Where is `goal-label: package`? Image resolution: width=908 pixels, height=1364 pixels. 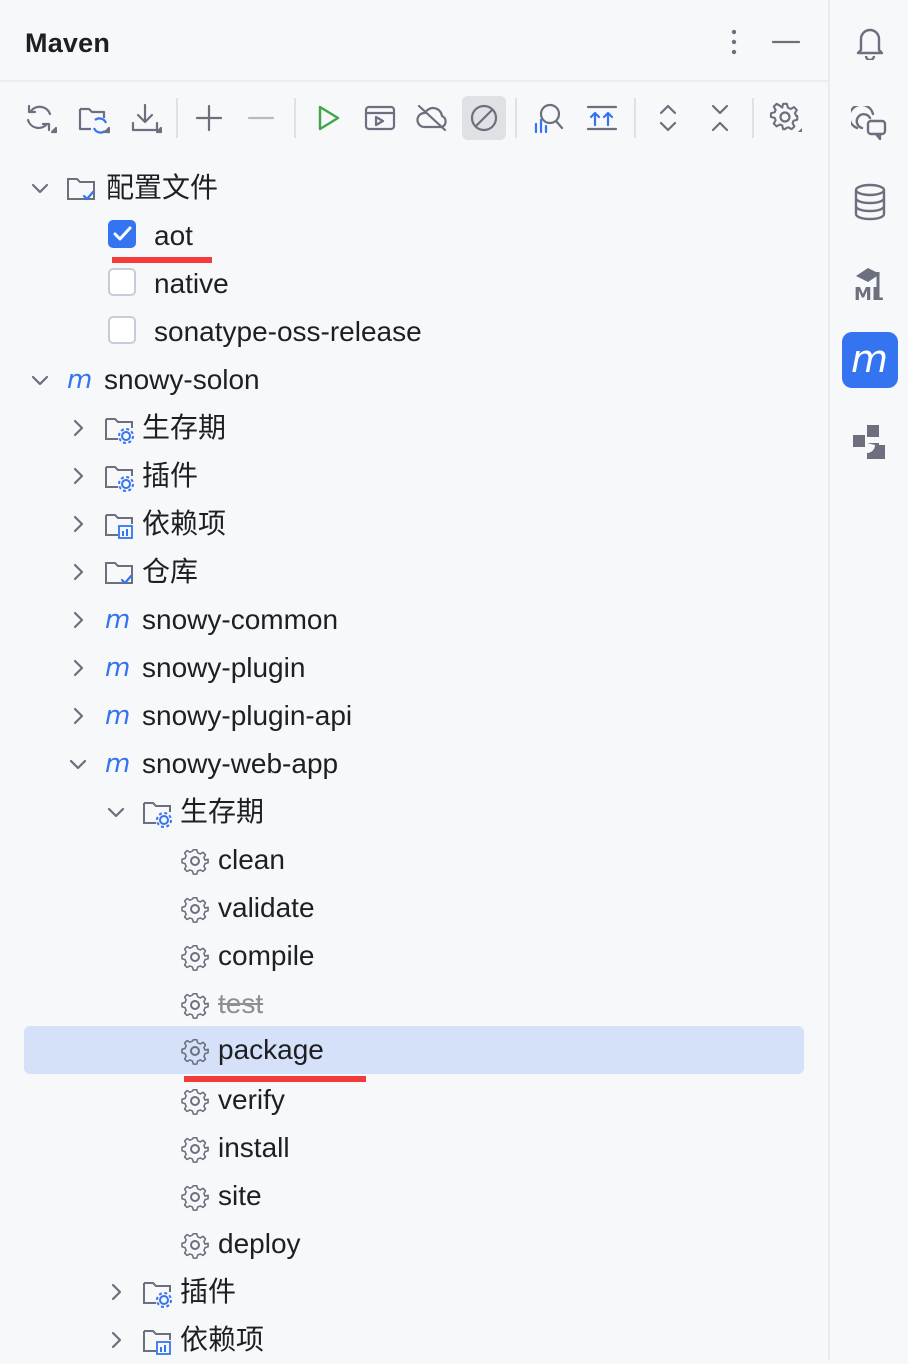
goal-label: package is located at coordinates (271, 1049).